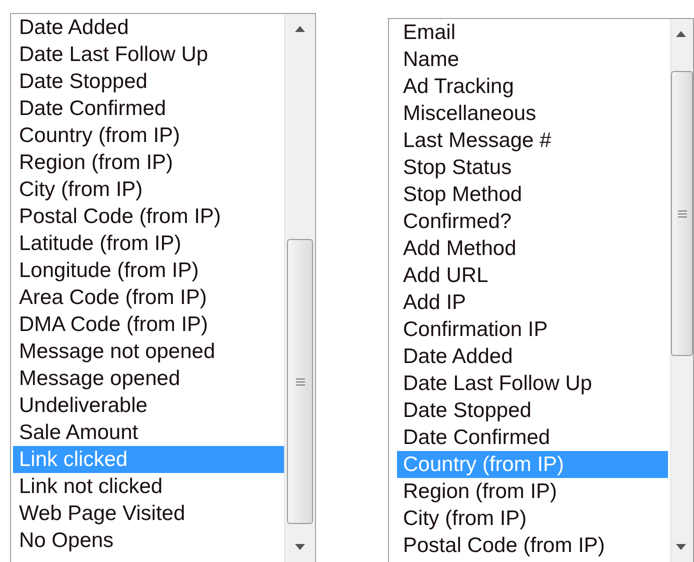 The height and width of the screenshot is (562, 694). I want to click on list-item: Last Message #, so click(532, 140).